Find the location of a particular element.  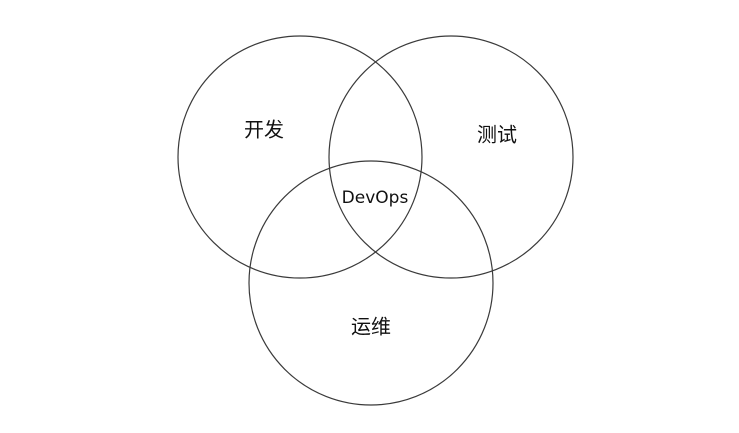

label-devops-intersection: DevOps is located at coordinates (375, 198).